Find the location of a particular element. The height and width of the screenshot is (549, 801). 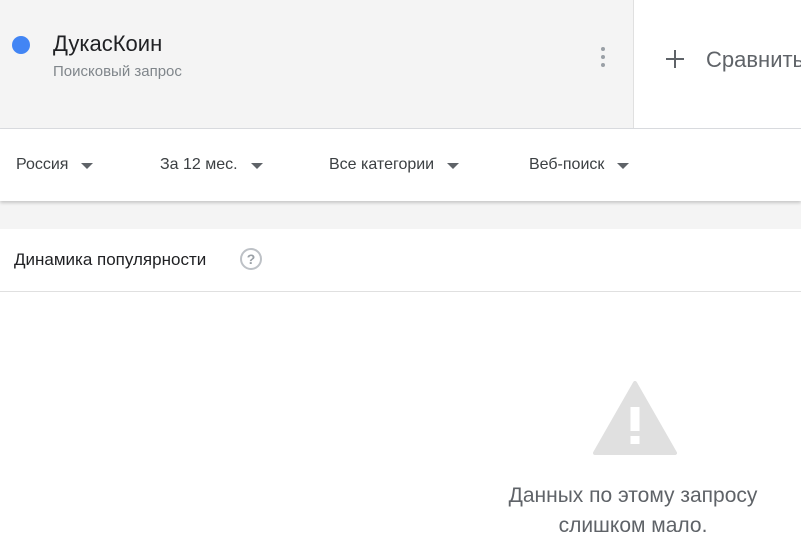

compare-button: Сравнить is located at coordinates (717, 64).